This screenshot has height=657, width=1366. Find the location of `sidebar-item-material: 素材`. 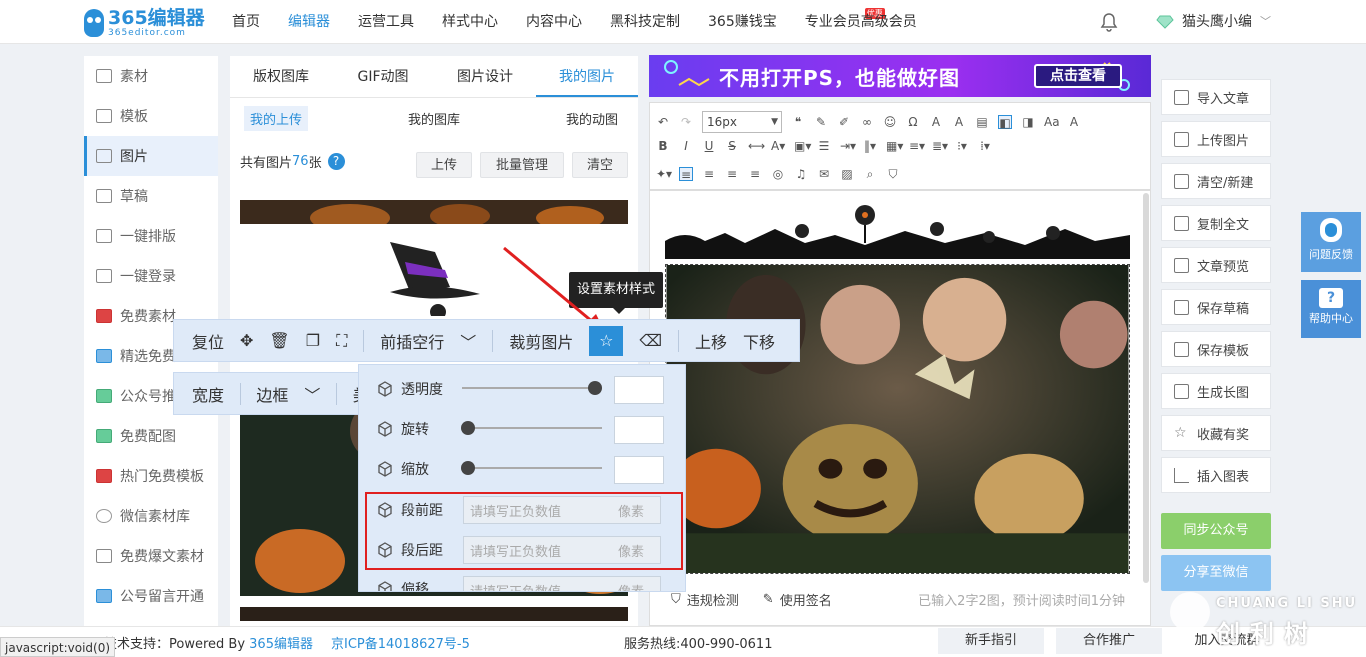

sidebar-item-material: 素材 is located at coordinates (151, 76).